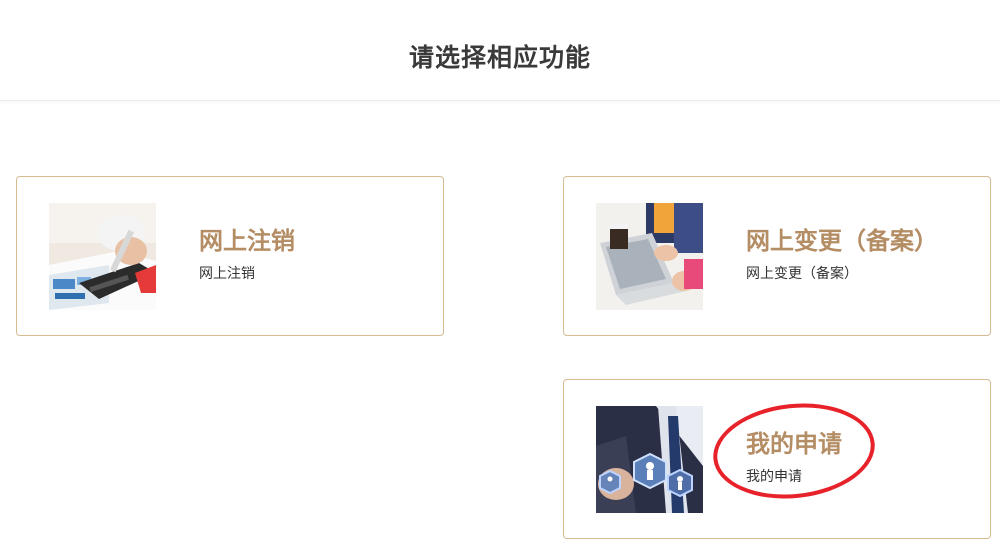 Image resolution: width=1000 pixels, height=547 pixels. What do you see at coordinates (774, 477) in the screenshot?
I see `card-subtitle: 我的申请` at bounding box center [774, 477].